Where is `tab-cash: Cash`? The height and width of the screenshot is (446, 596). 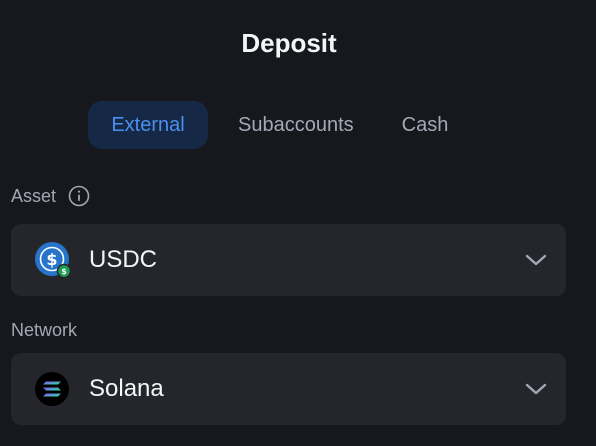
tab-cash: Cash is located at coordinates (425, 125).